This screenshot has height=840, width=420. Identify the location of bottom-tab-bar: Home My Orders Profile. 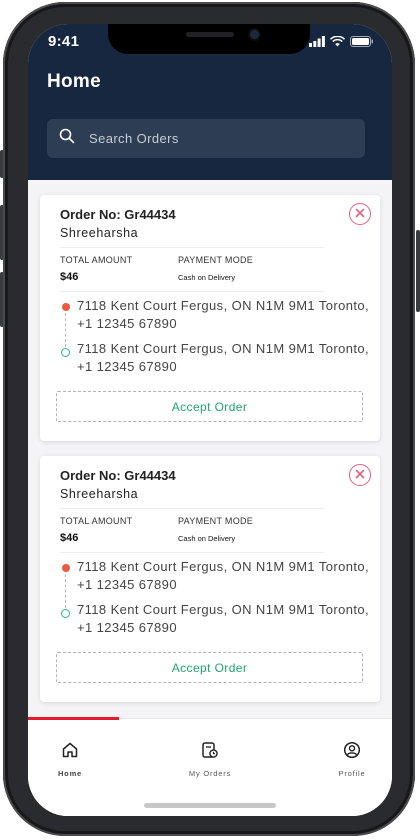
(210, 766).